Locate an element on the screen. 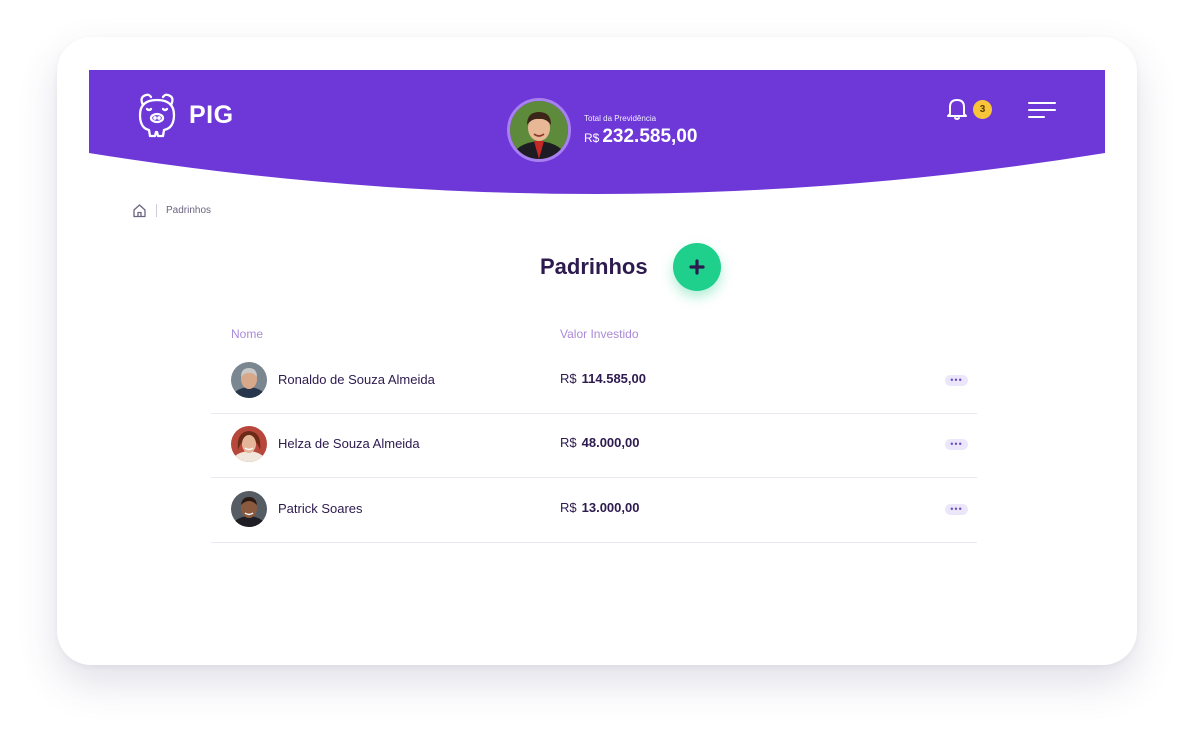 The height and width of the screenshot is (742, 1194). invested-value: R$ 13.000,00 is located at coordinates (599, 507).